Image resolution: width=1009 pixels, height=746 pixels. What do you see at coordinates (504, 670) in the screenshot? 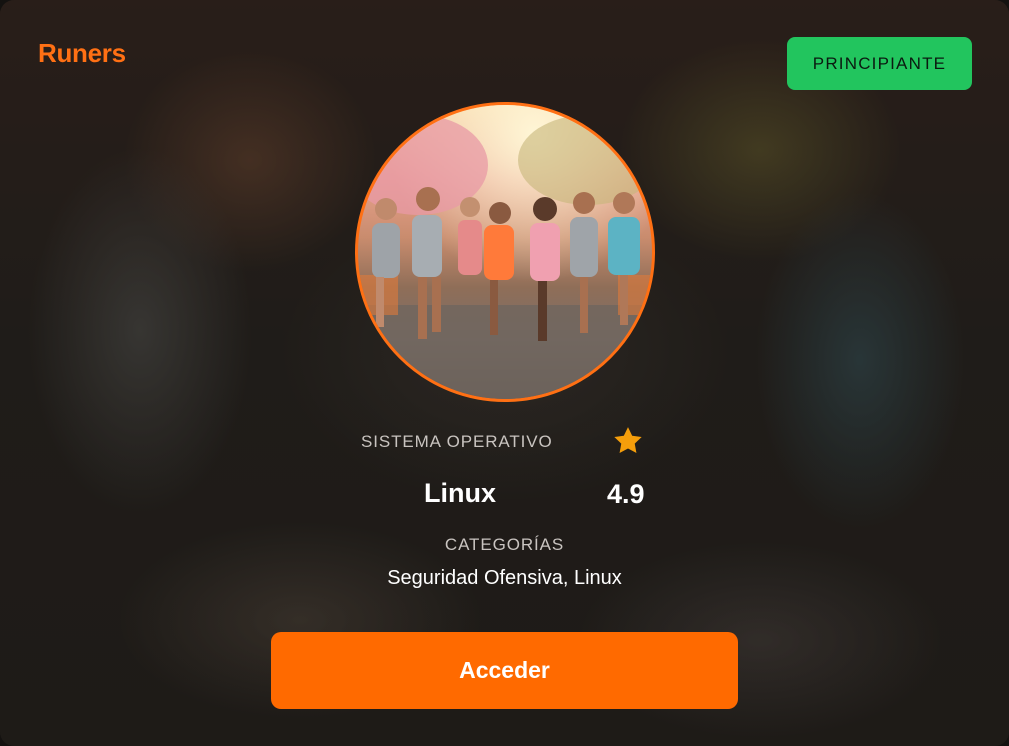
I see `access-button: Acceder` at bounding box center [504, 670].